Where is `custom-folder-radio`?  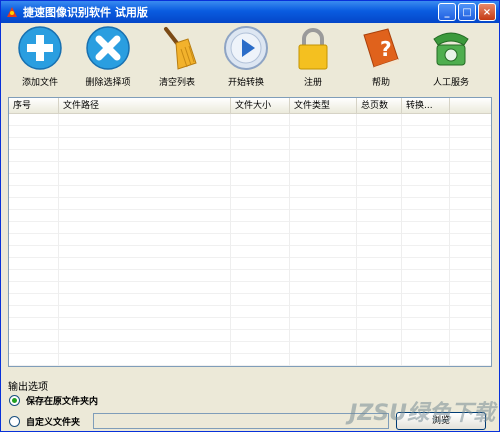
custom-folder-radio is located at coordinates (14, 421).